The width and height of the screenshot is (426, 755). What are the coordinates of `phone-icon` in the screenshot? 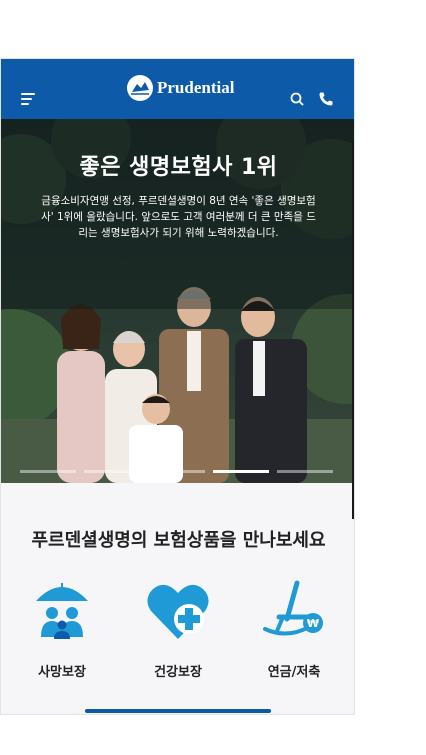 It's located at (326, 99).